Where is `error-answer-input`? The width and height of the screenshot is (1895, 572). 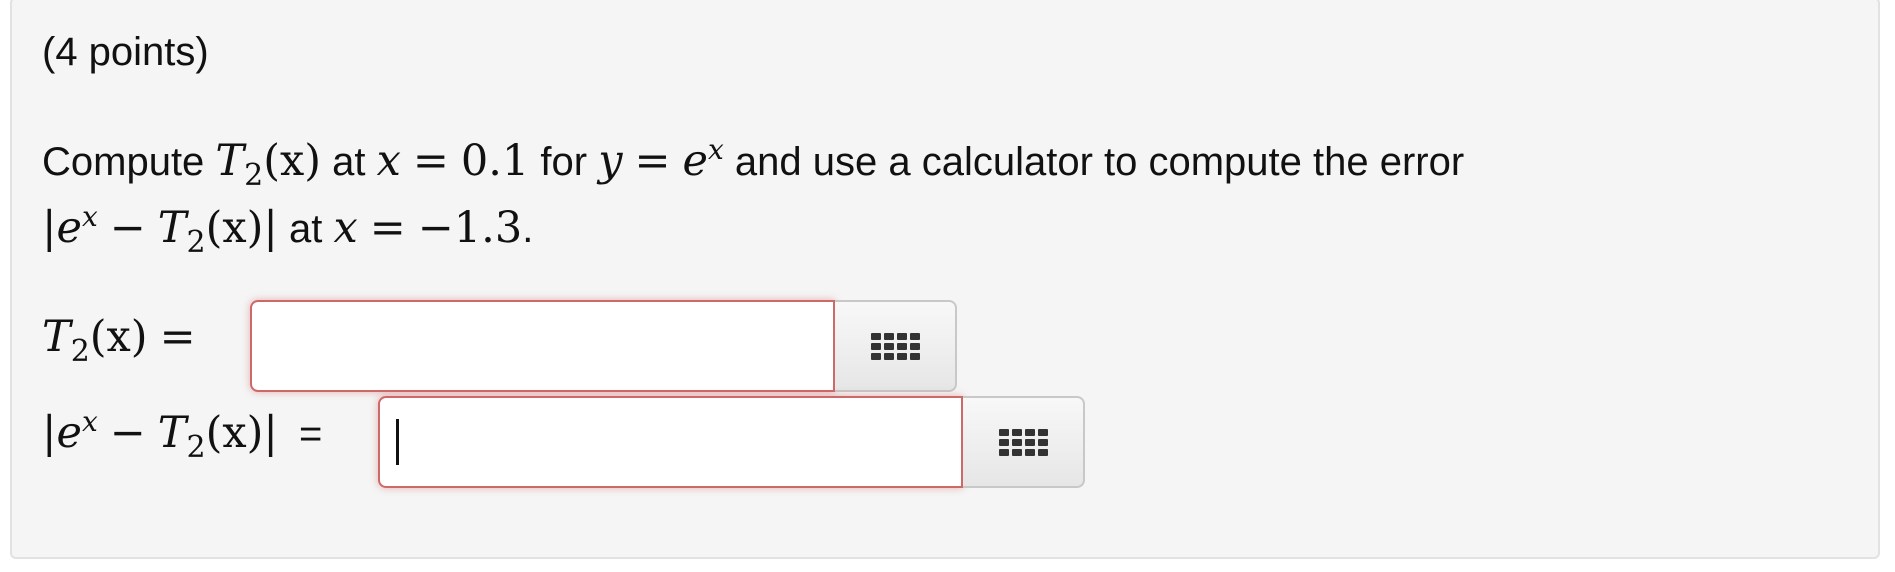
error-answer-input is located at coordinates (670, 442).